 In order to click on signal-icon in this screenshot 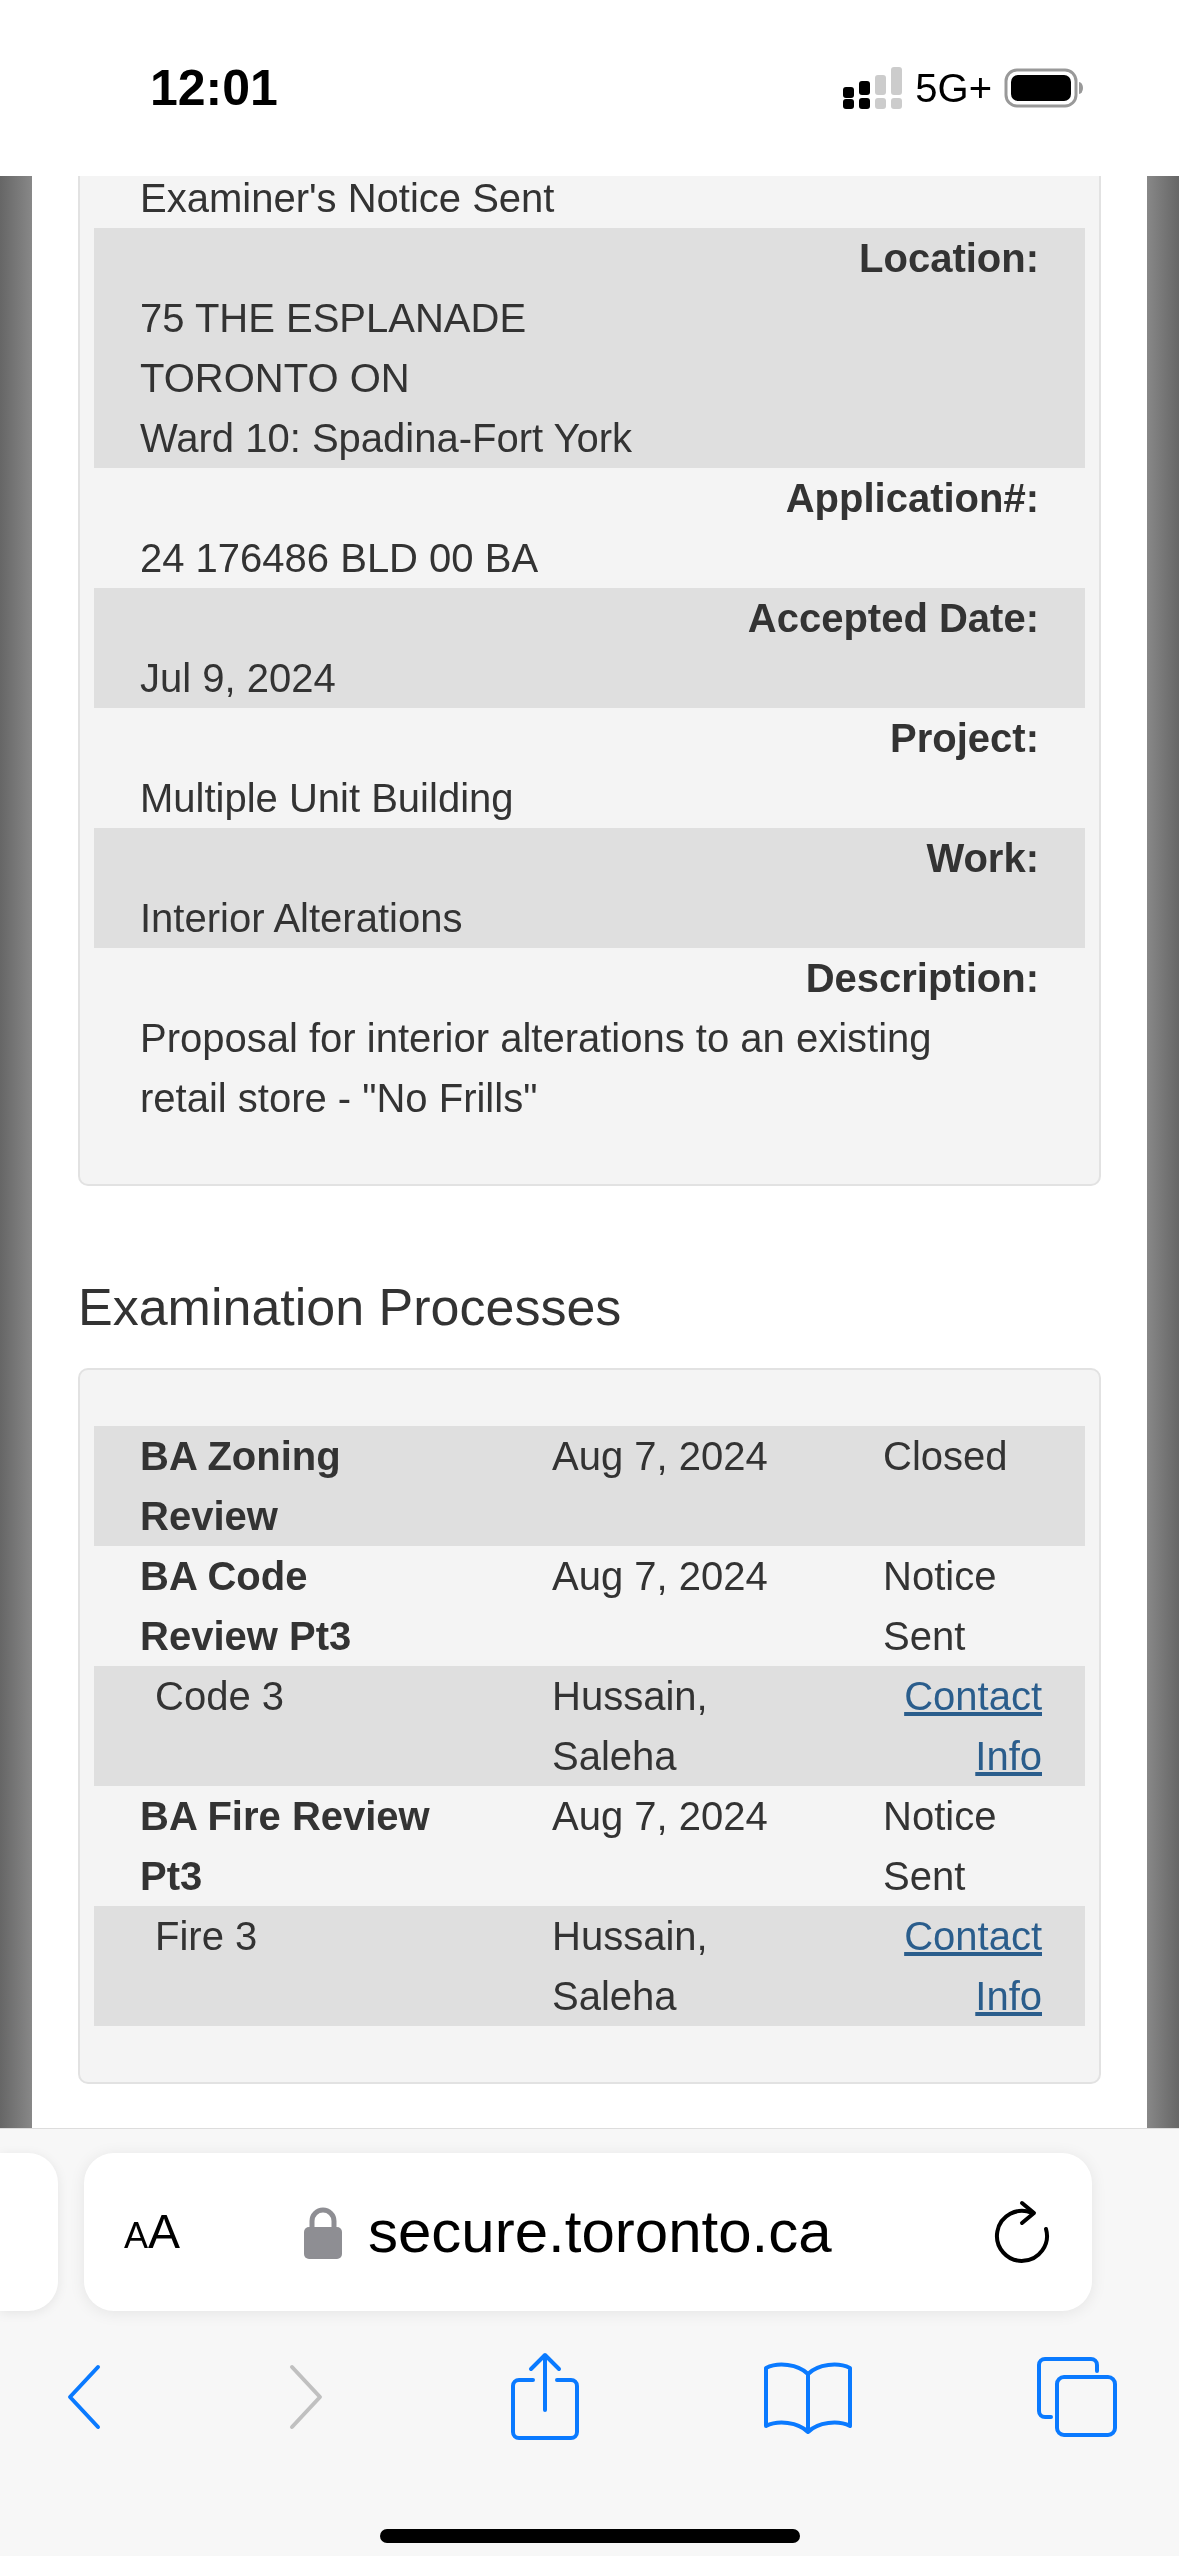, I will do `click(873, 88)`.